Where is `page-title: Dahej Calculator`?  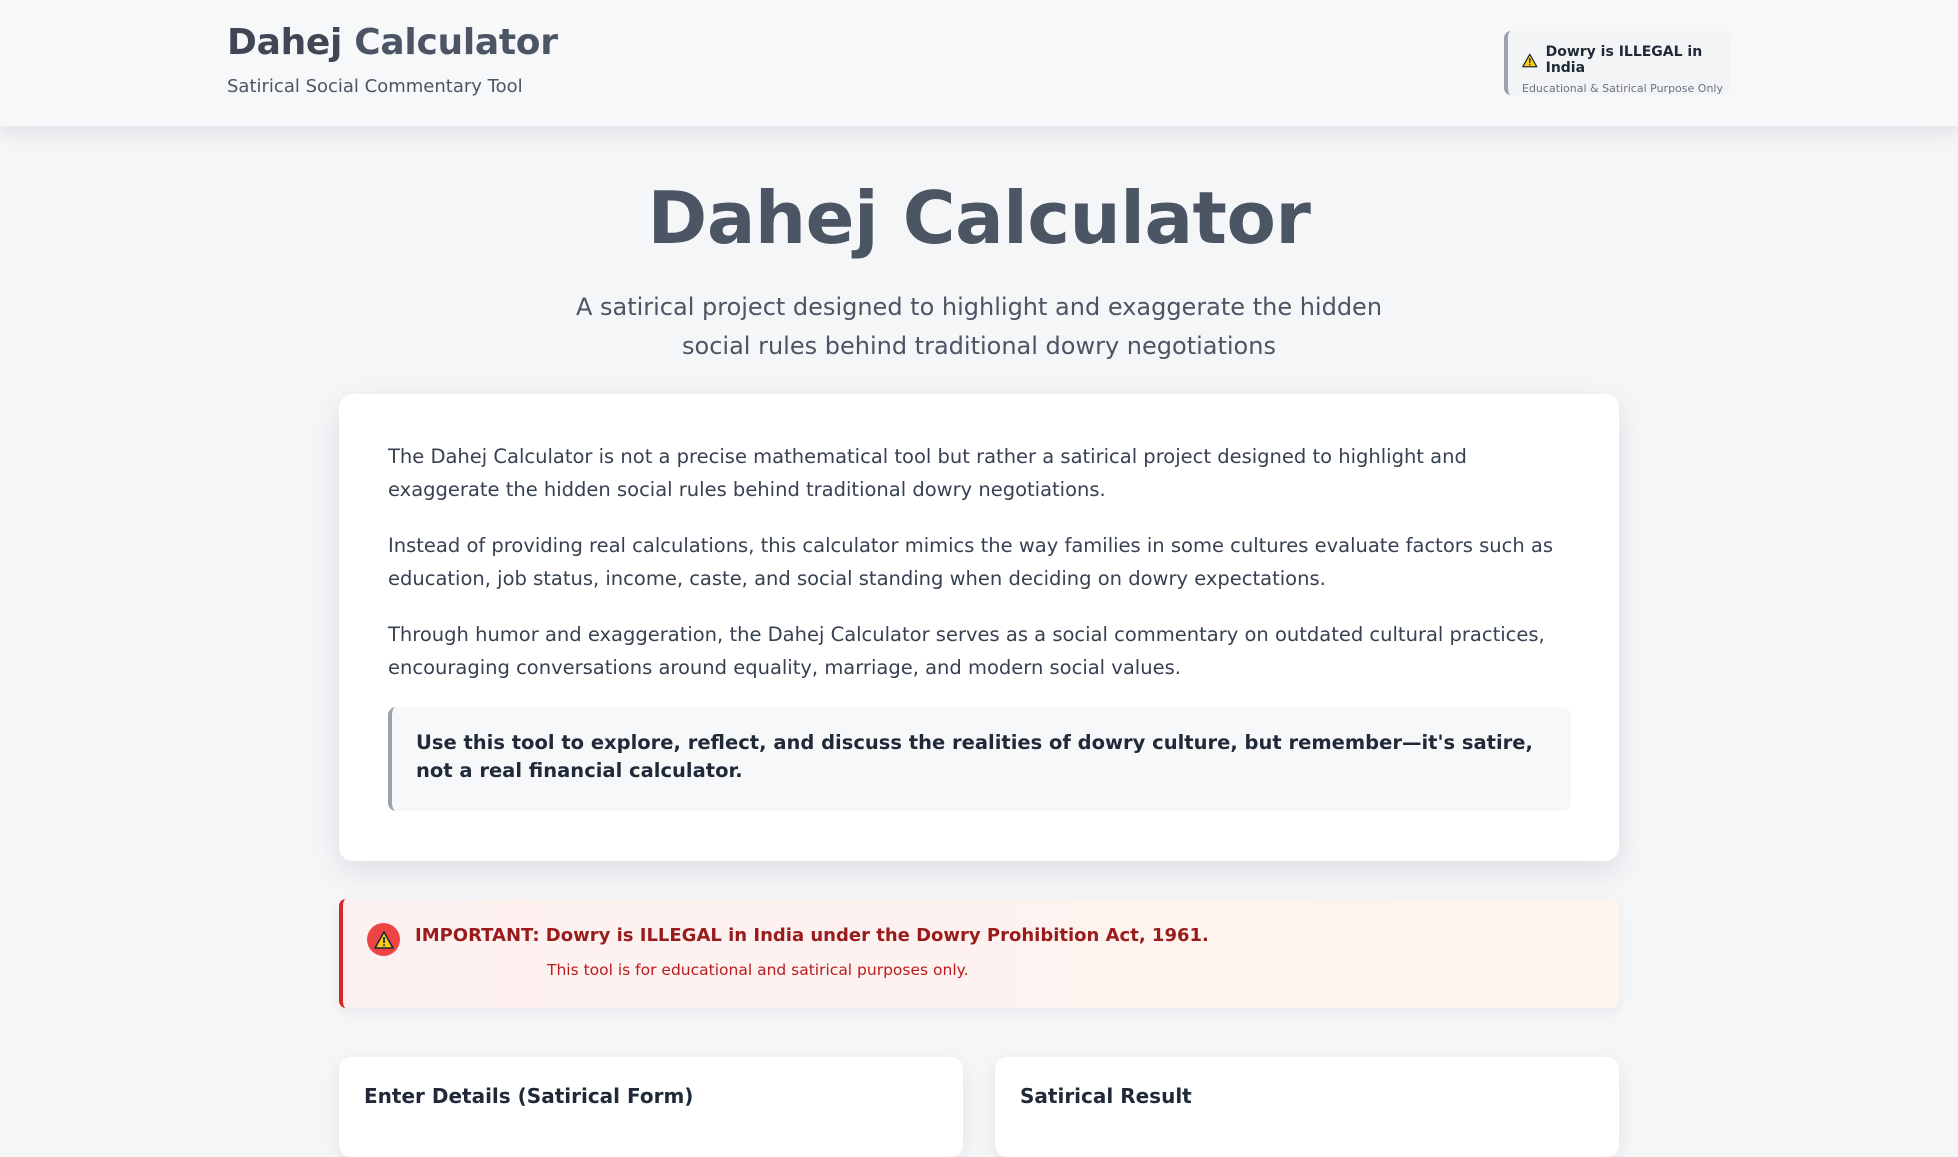
page-title: Dahej Calculator is located at coordinates (979, 218).